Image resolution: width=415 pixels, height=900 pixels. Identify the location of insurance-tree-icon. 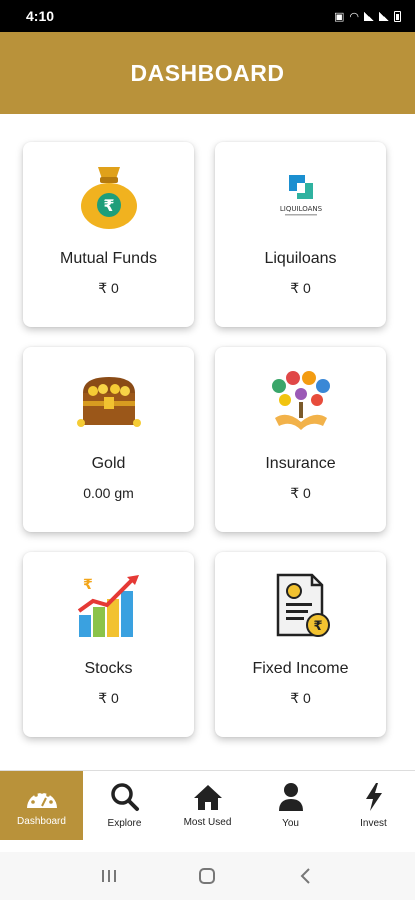
(301, 401).